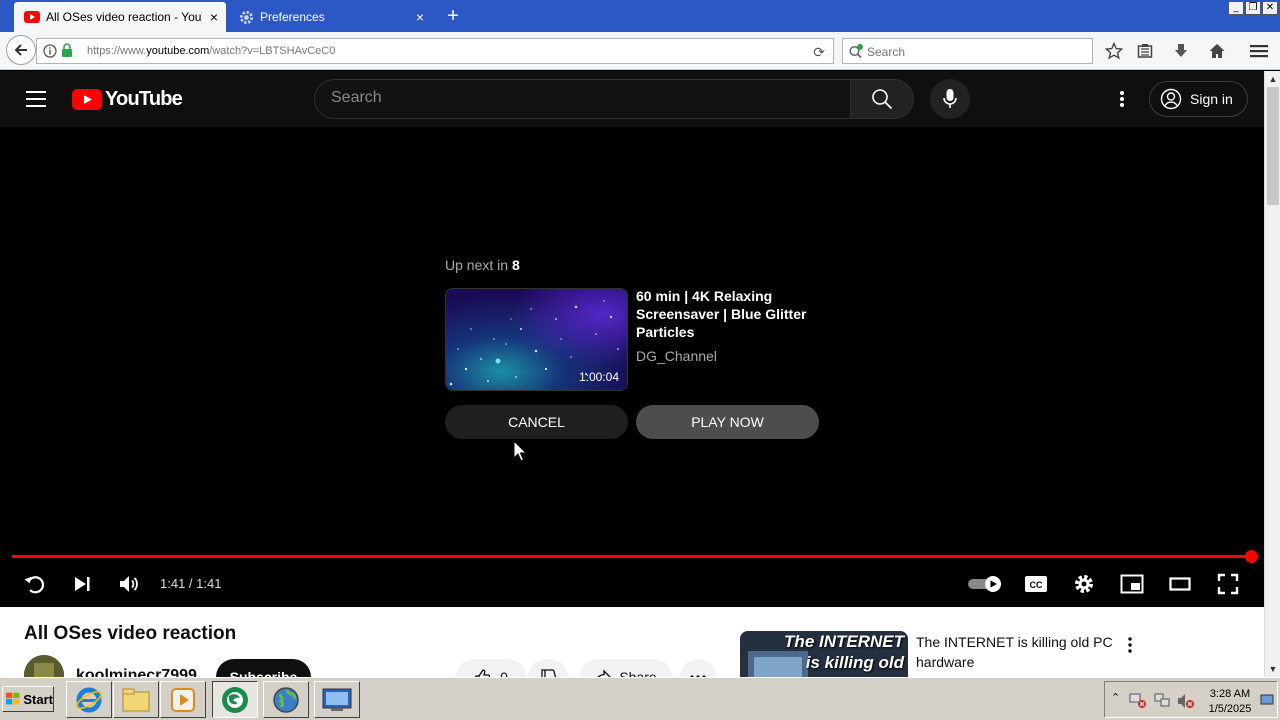 This screenshot has width=1280, height=720. I want to click on progress-bar, so click(635, 556).